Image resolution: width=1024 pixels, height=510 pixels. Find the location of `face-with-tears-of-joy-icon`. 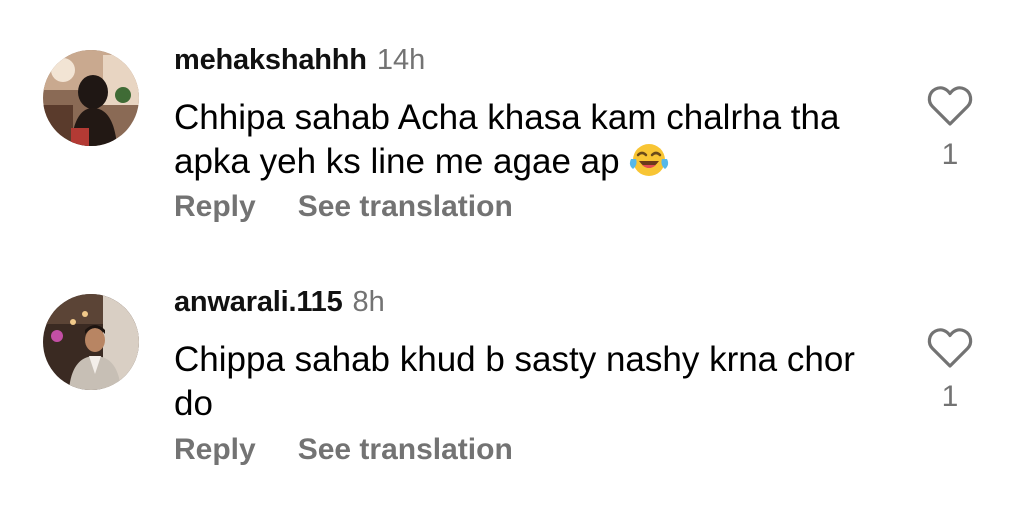

face-with-tears-of-joy-icon is located at coordinates (649, 165).